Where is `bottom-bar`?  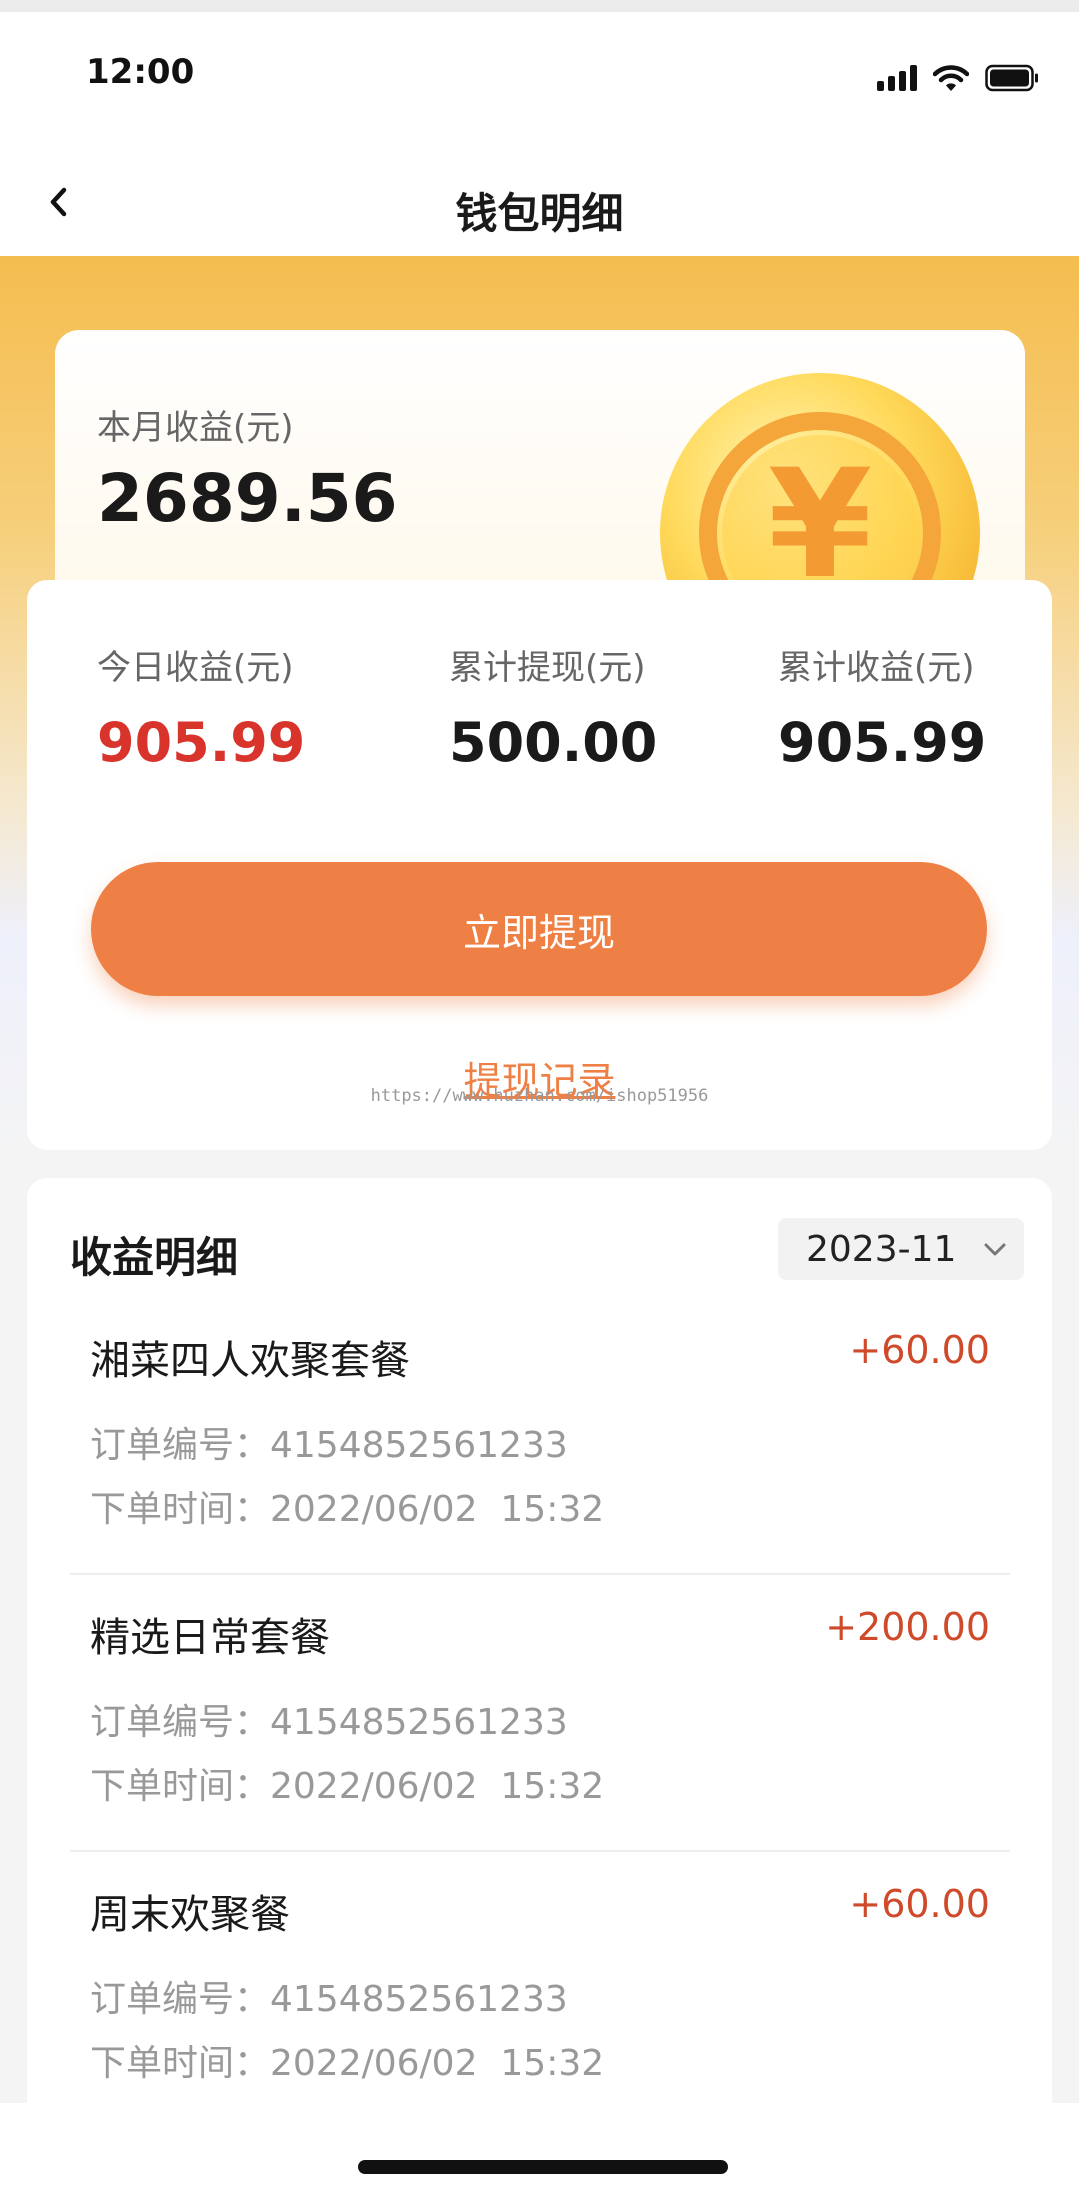
bottom-bar is located at coordinates (539, 2149).